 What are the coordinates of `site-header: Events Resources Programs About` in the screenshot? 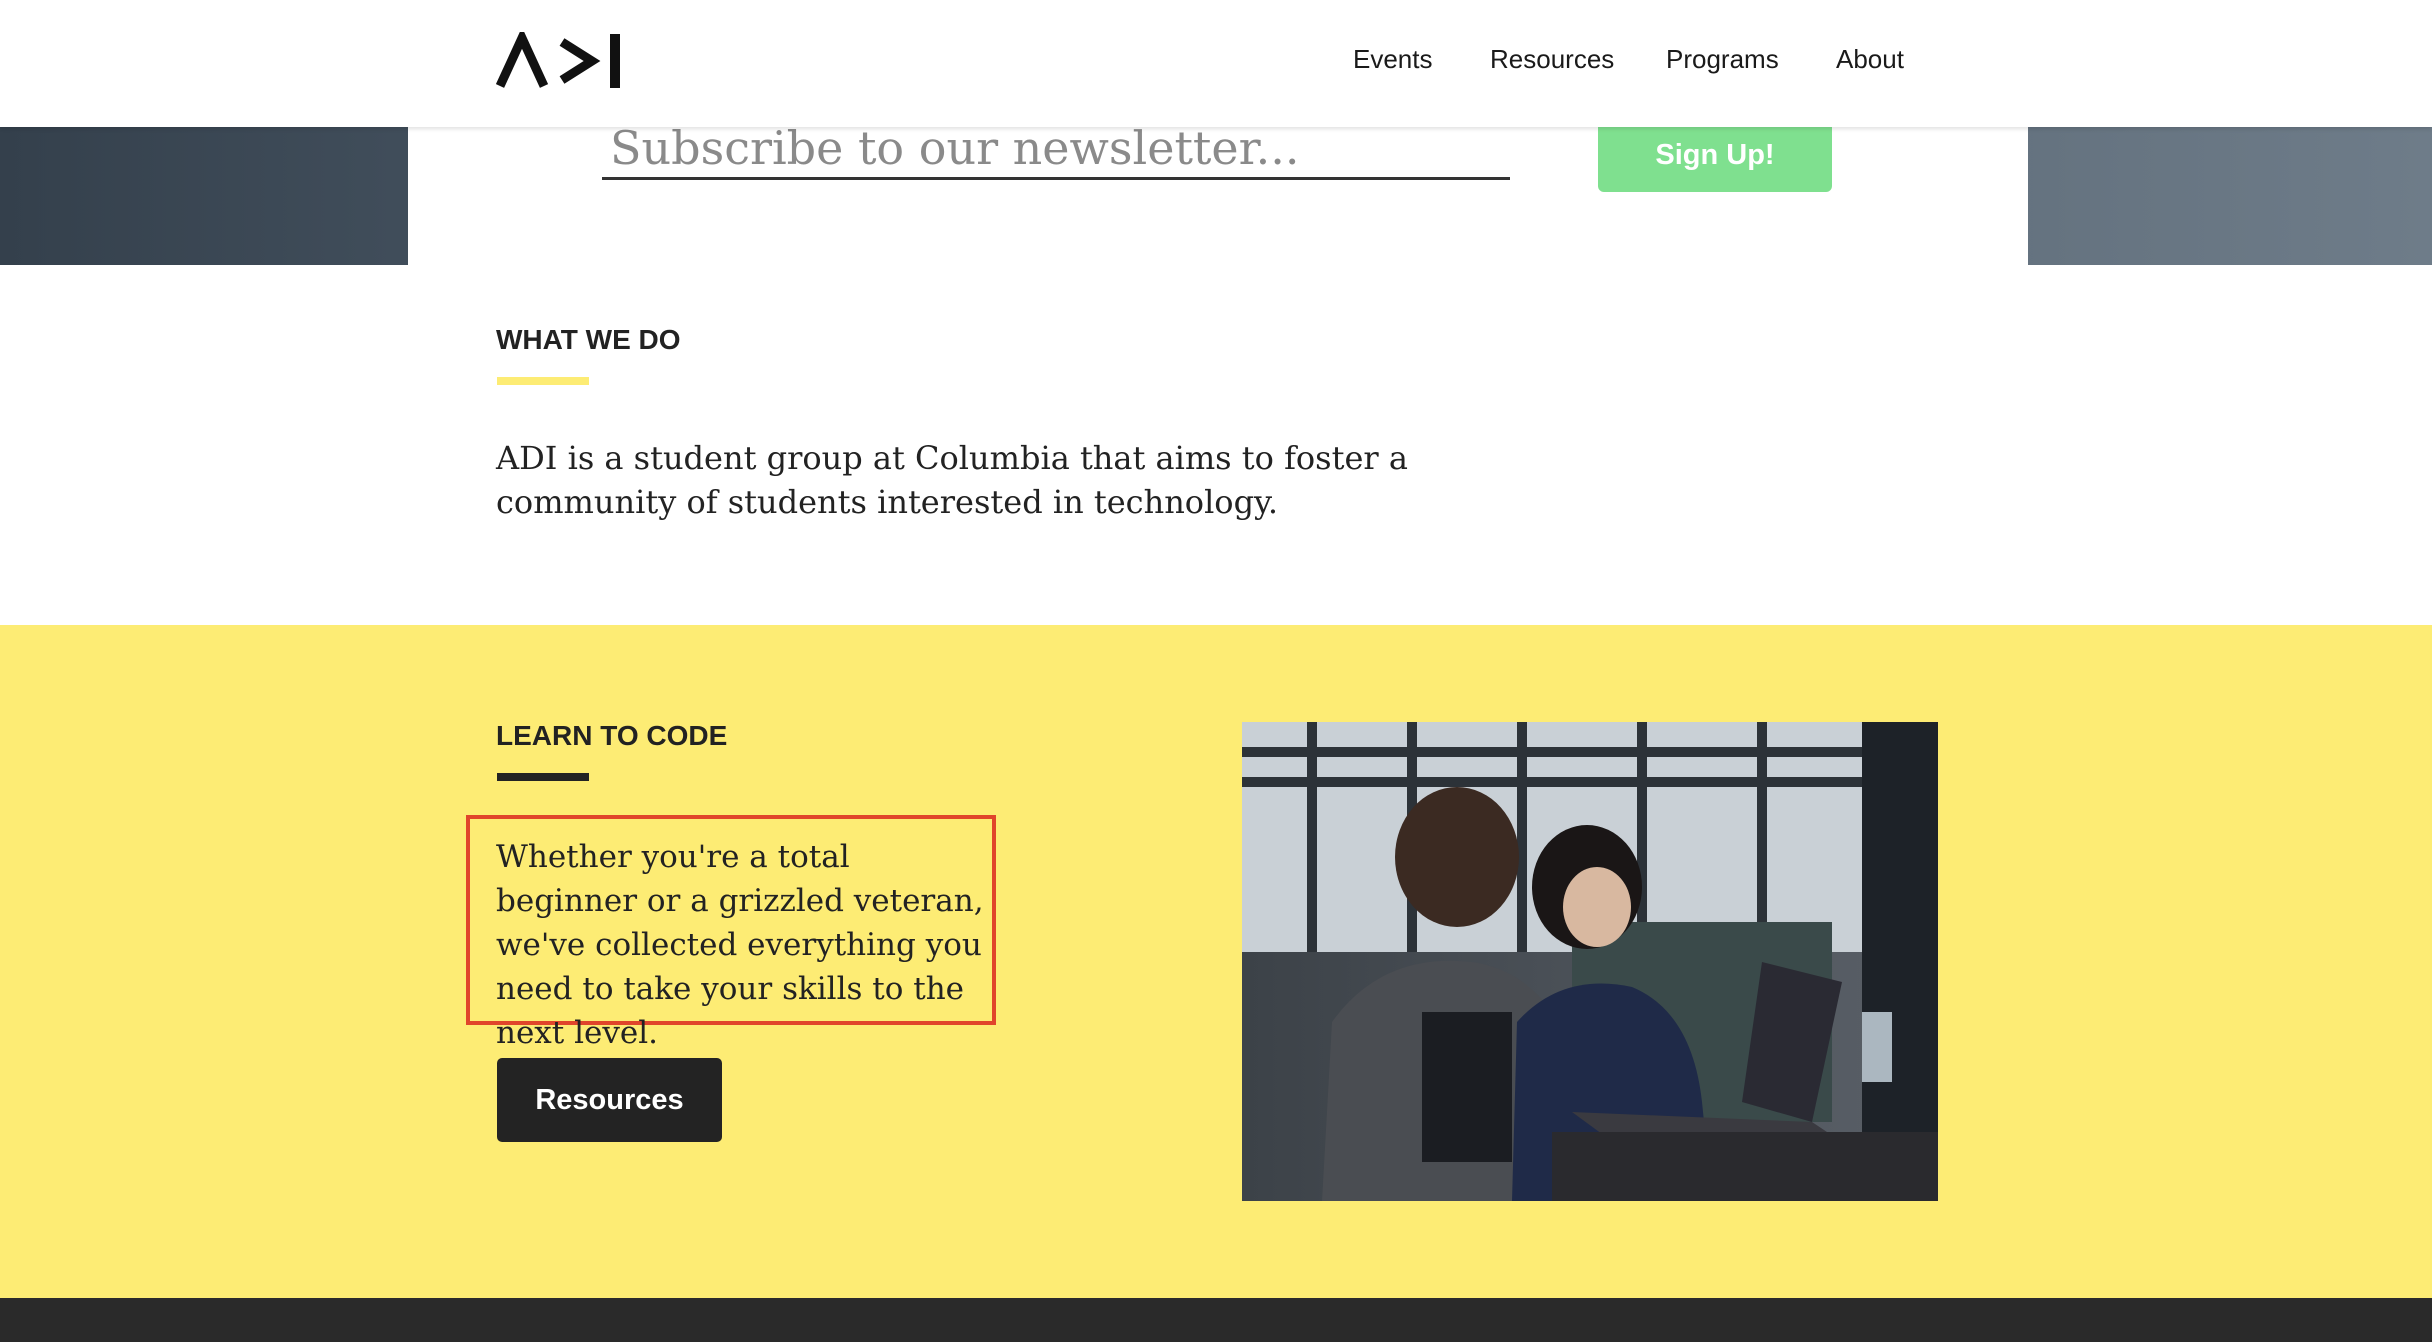 It's located at (1216, 63).